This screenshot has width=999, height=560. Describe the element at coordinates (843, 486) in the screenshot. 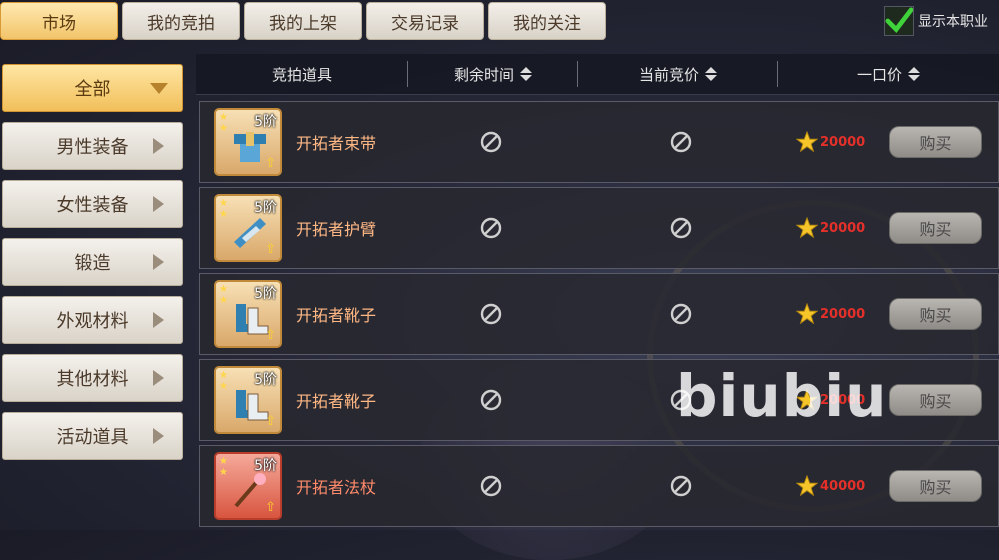

I see `price-value: 40000` at that location.